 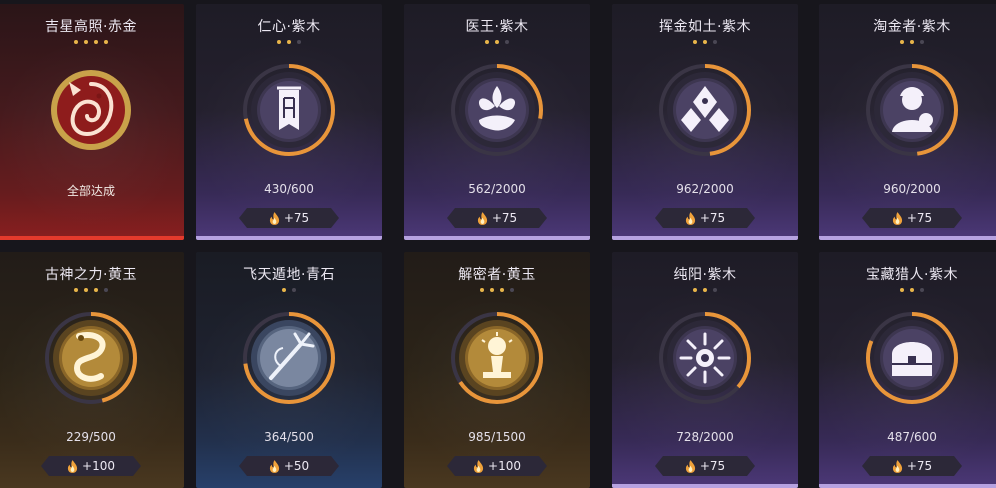 What do you see at coordinates (92, 370) in the screenshot?
I see `achievement-card: 古神之力·黄玉 229/500 +100` at bounding box center [92, 370].